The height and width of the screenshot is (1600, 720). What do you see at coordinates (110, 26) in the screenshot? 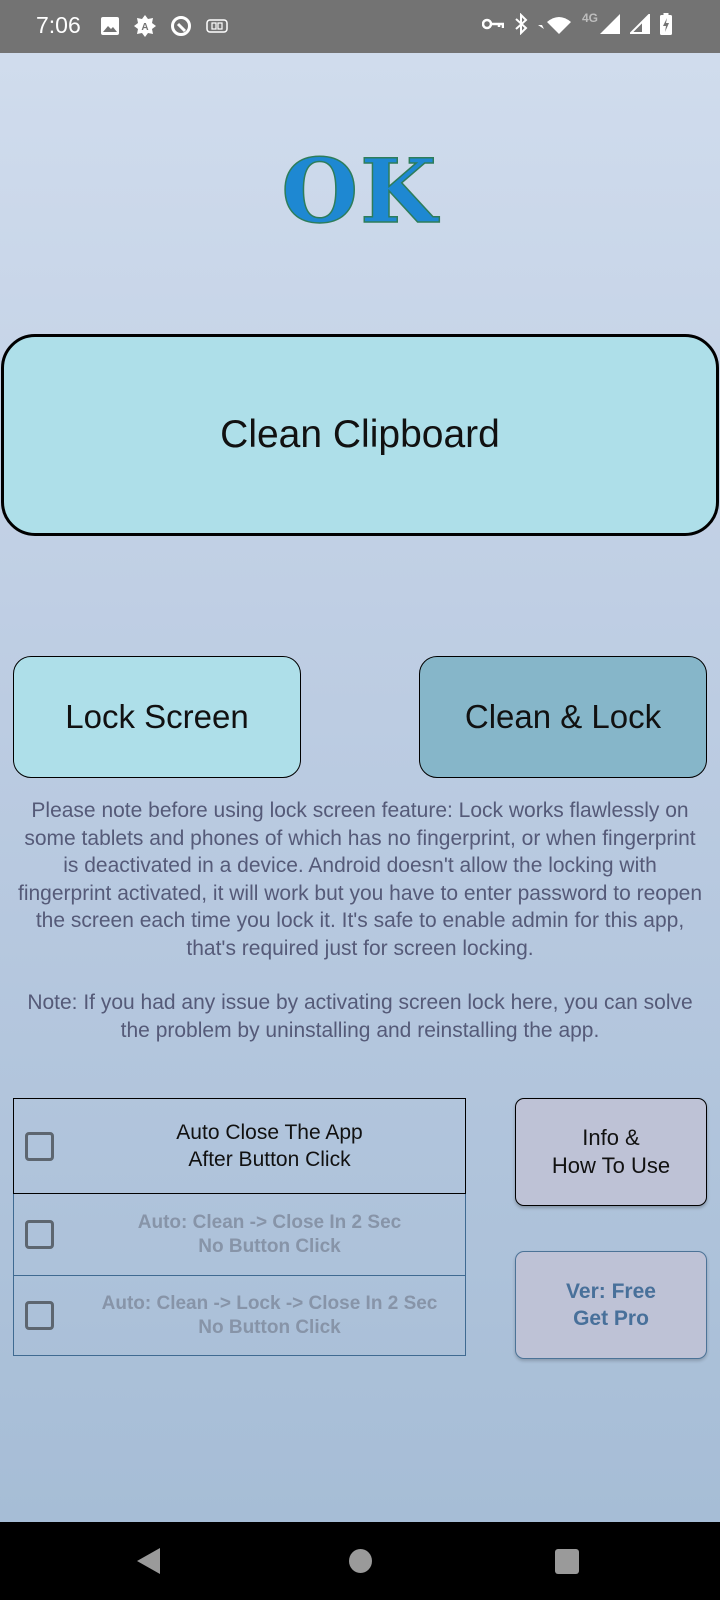
I see `image-icon` at bounding box center [110, 26].